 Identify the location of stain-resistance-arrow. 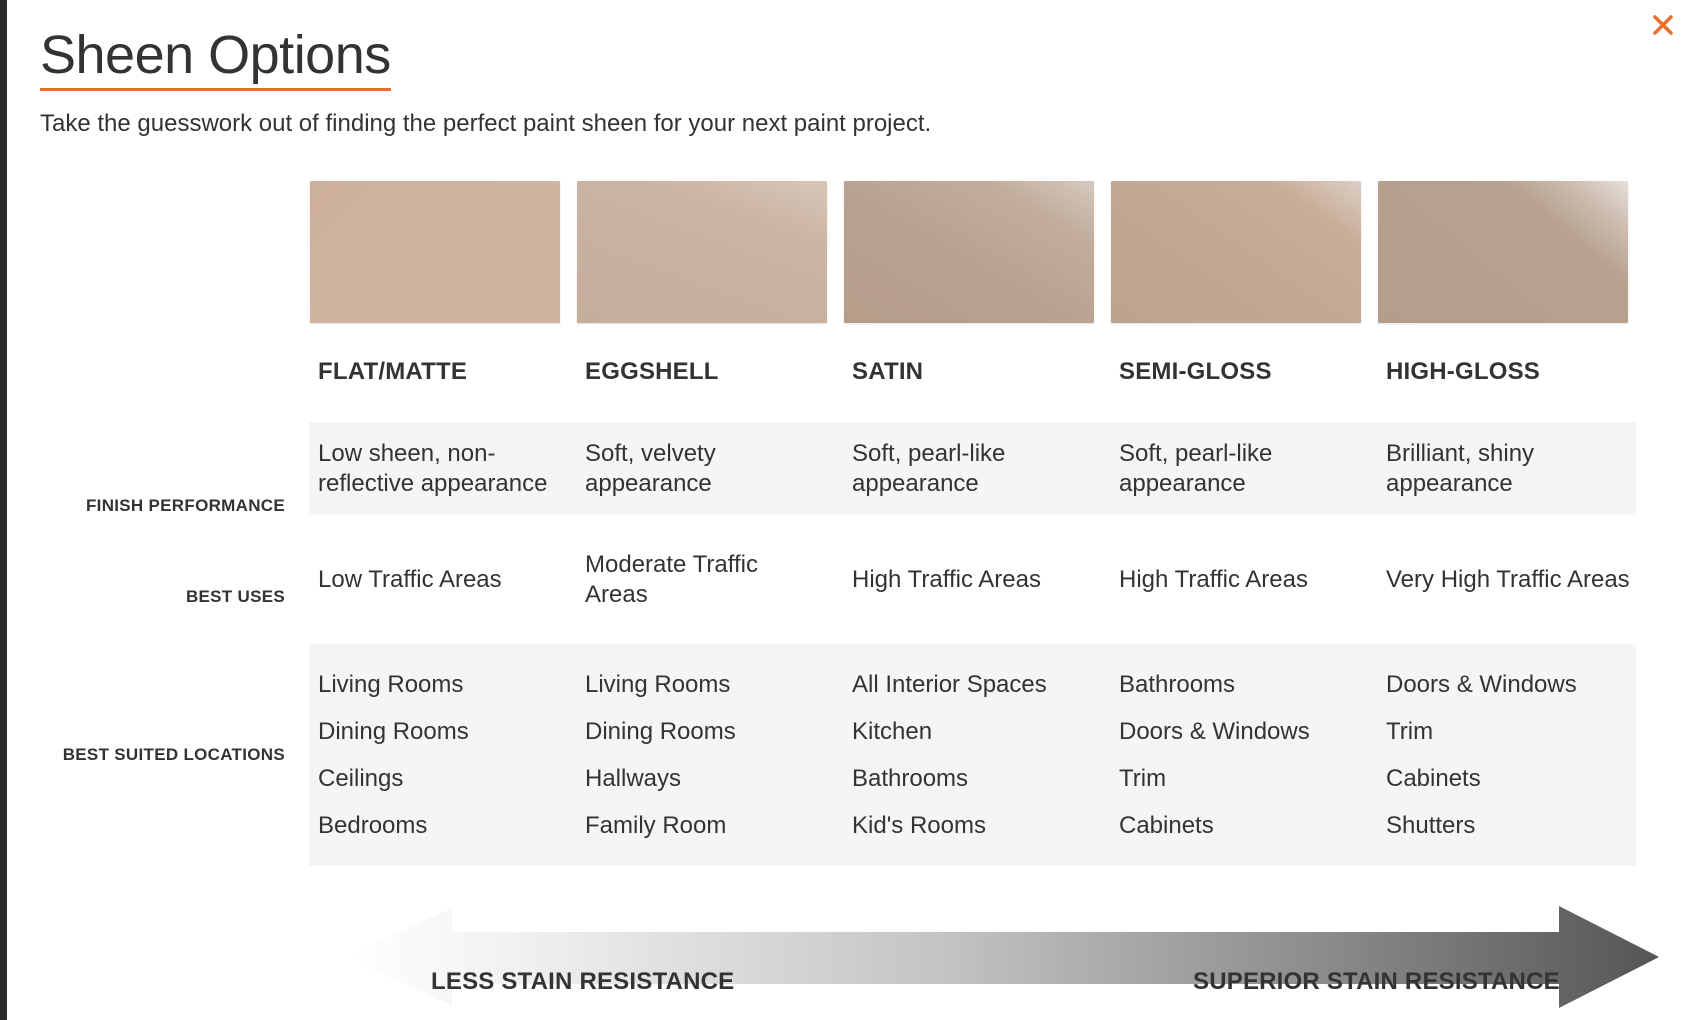
(1003, 957).